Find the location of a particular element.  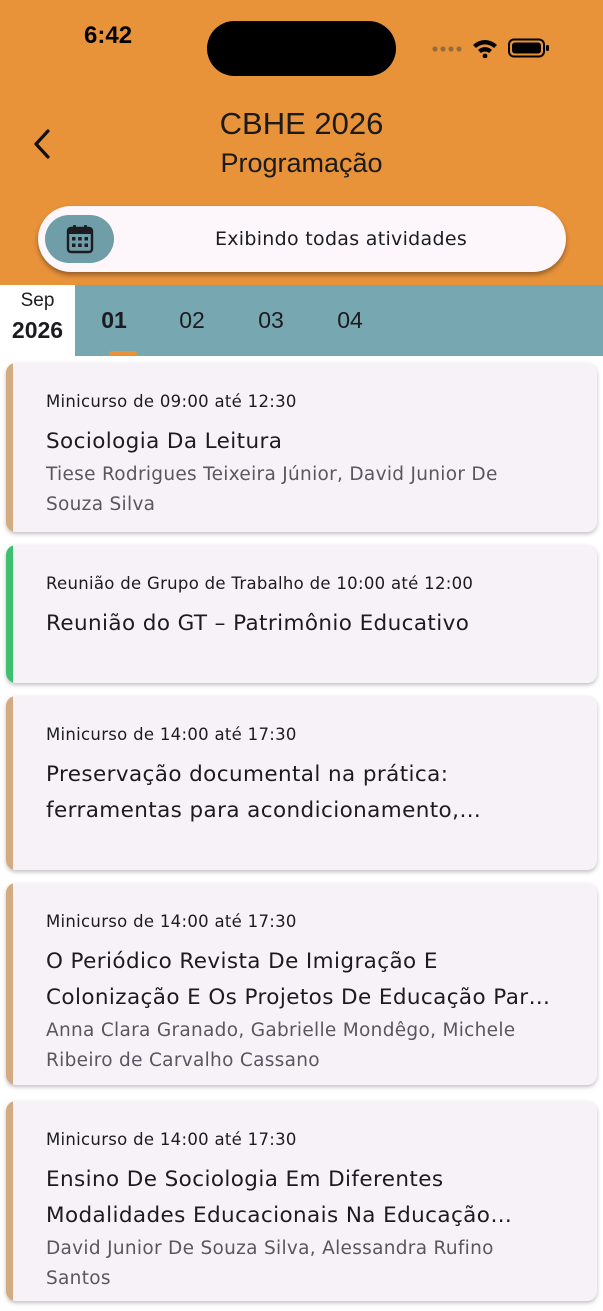

day-tab-02: 02 is located at coordinates (192, 320).